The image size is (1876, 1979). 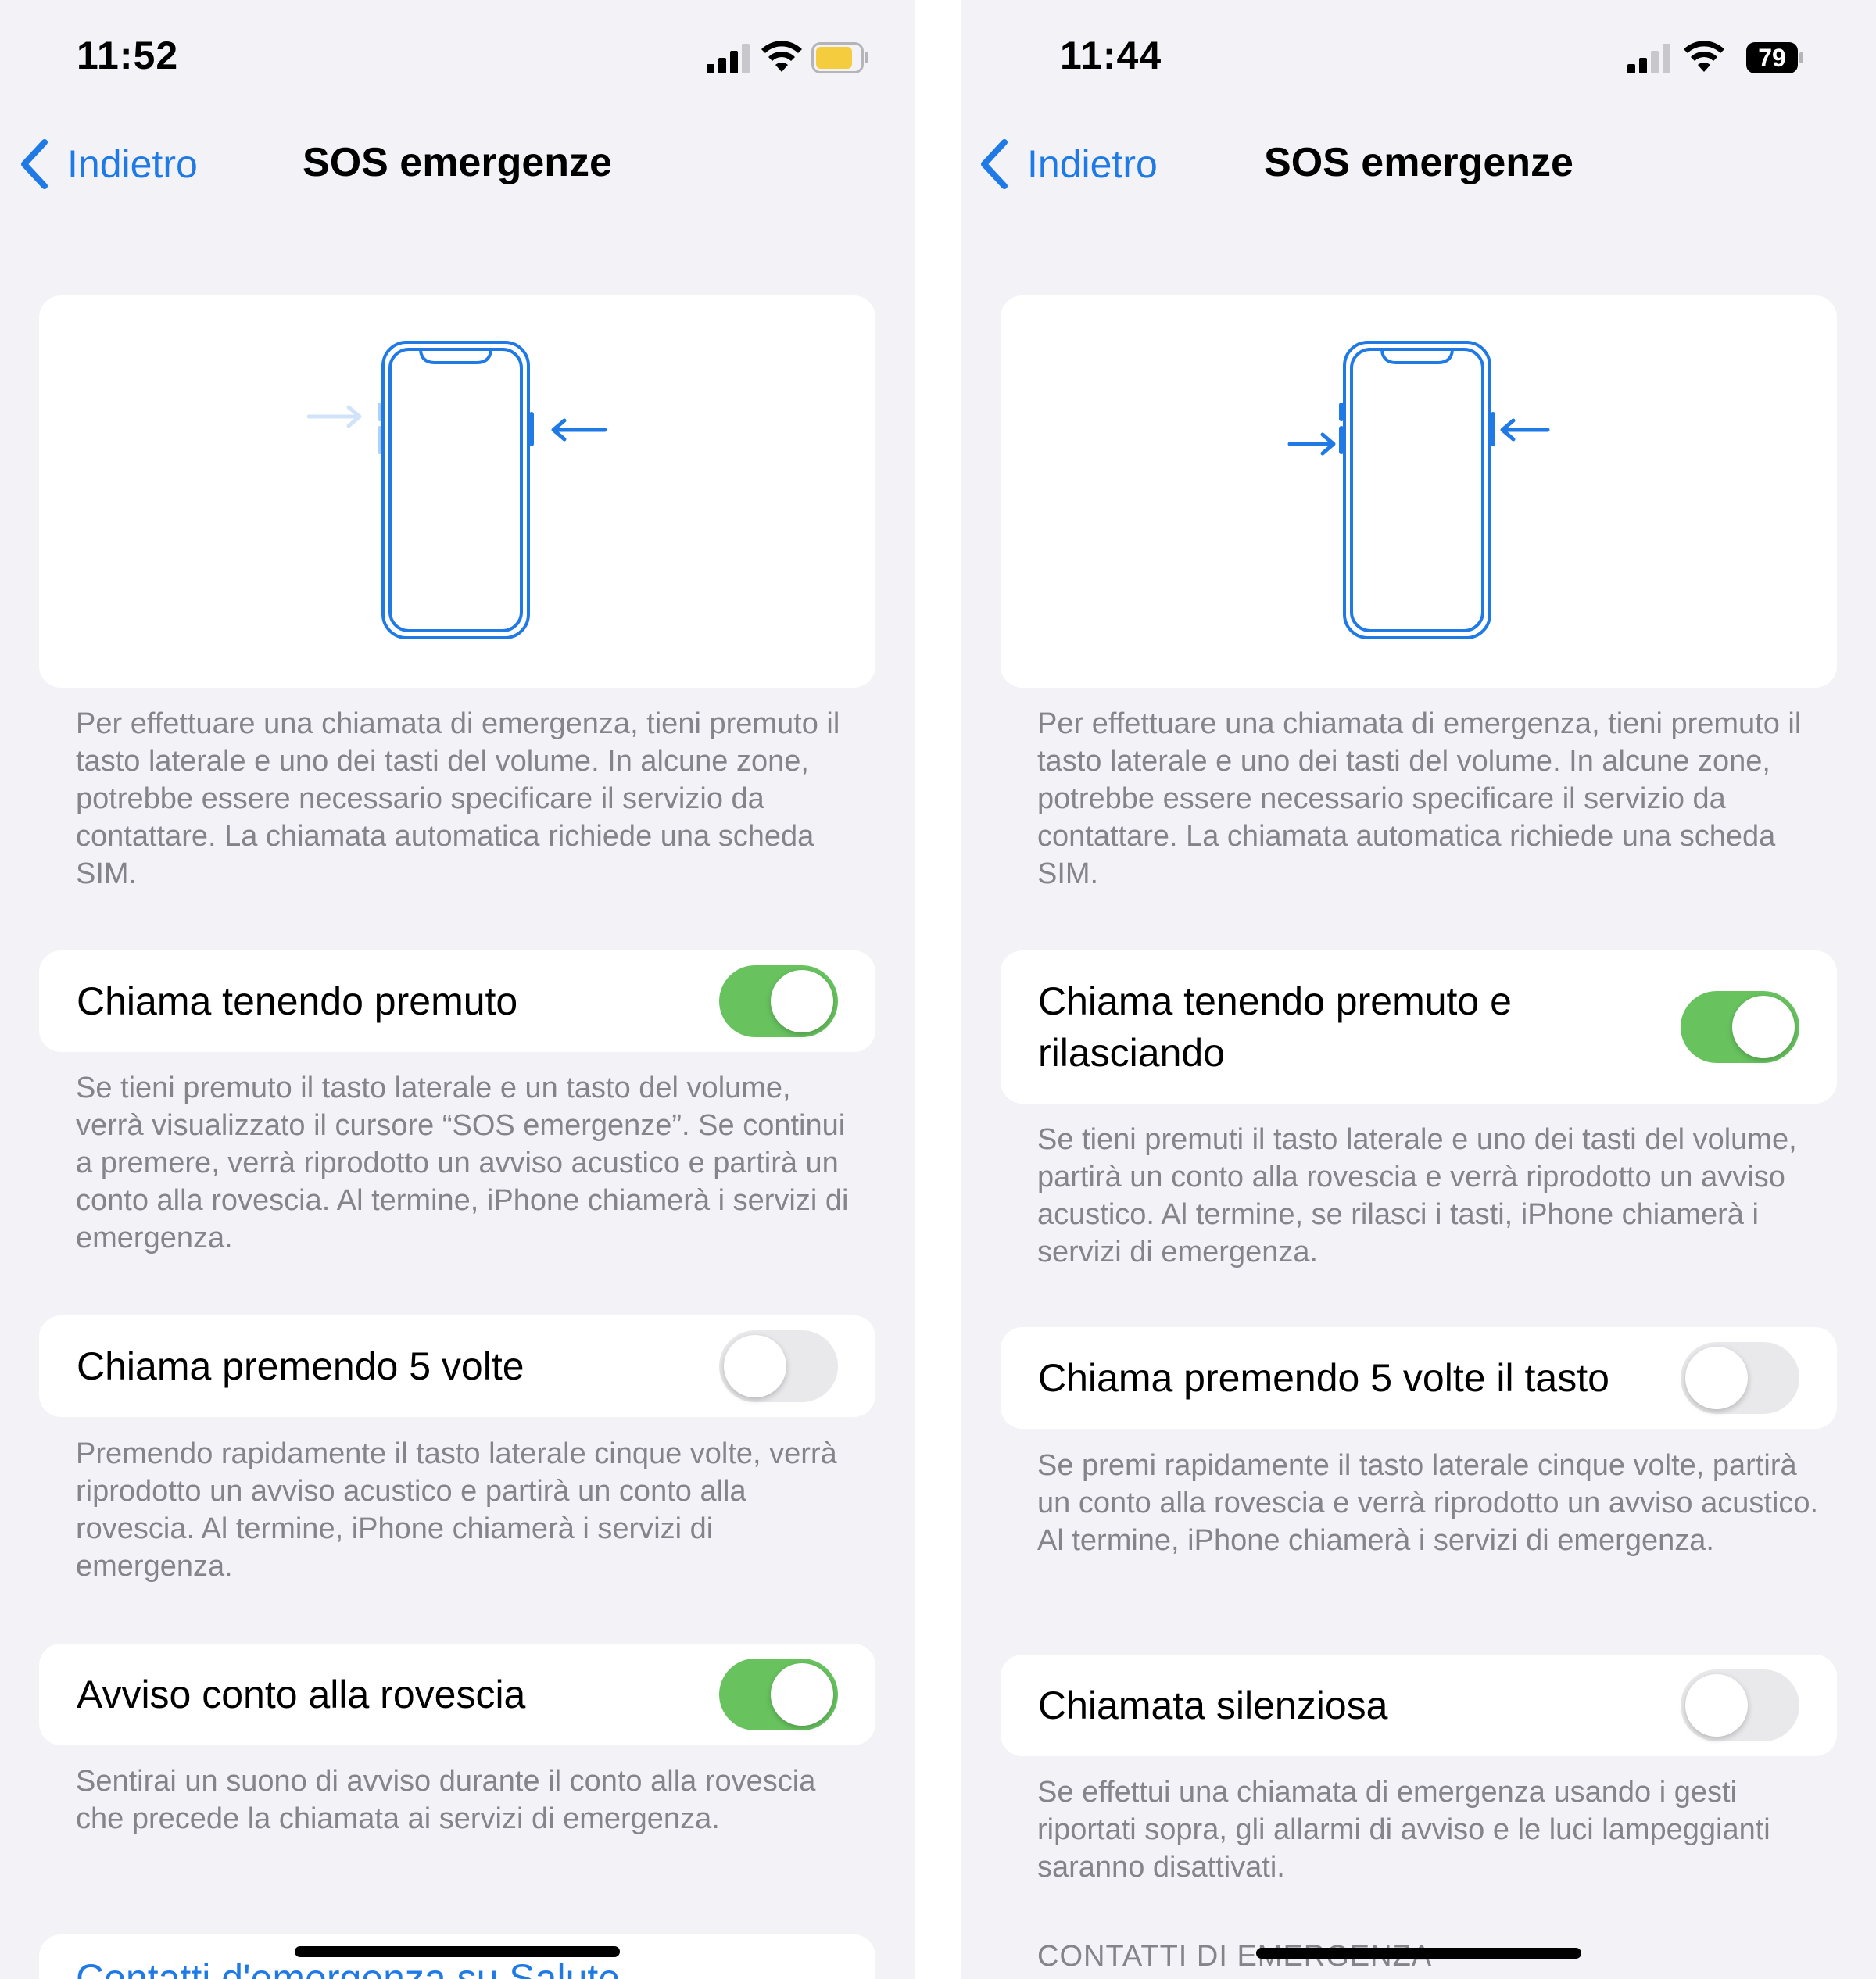 I want to click on setting-label: Chiama premendo 5 volte, so click(x=300, y=1366).